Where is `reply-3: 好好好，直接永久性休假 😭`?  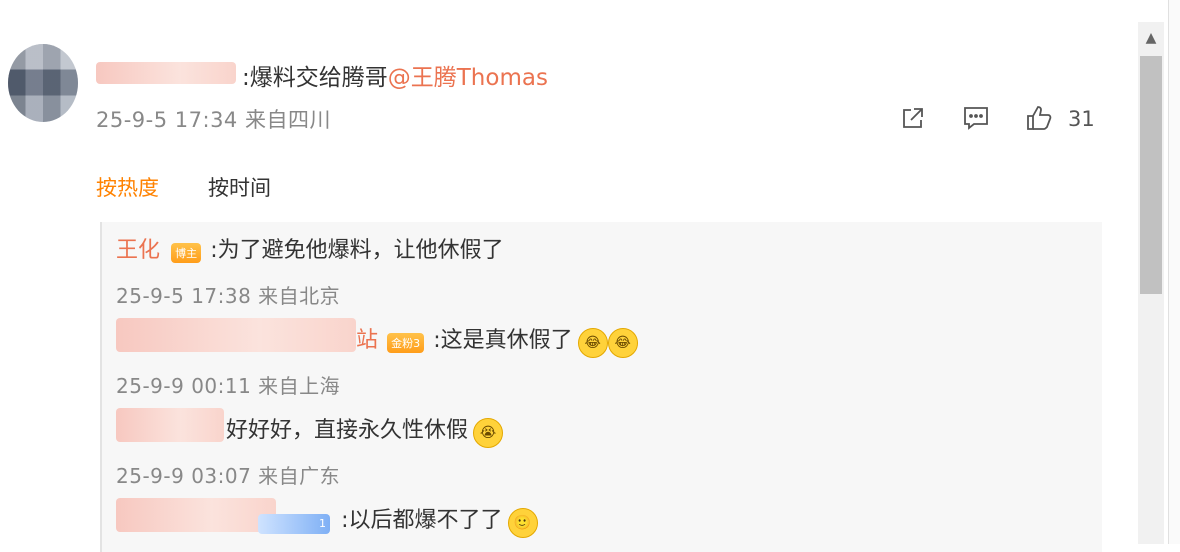
reply-3: 好好好，直接永久性休假 😭 is located at coordinates (365, 430).